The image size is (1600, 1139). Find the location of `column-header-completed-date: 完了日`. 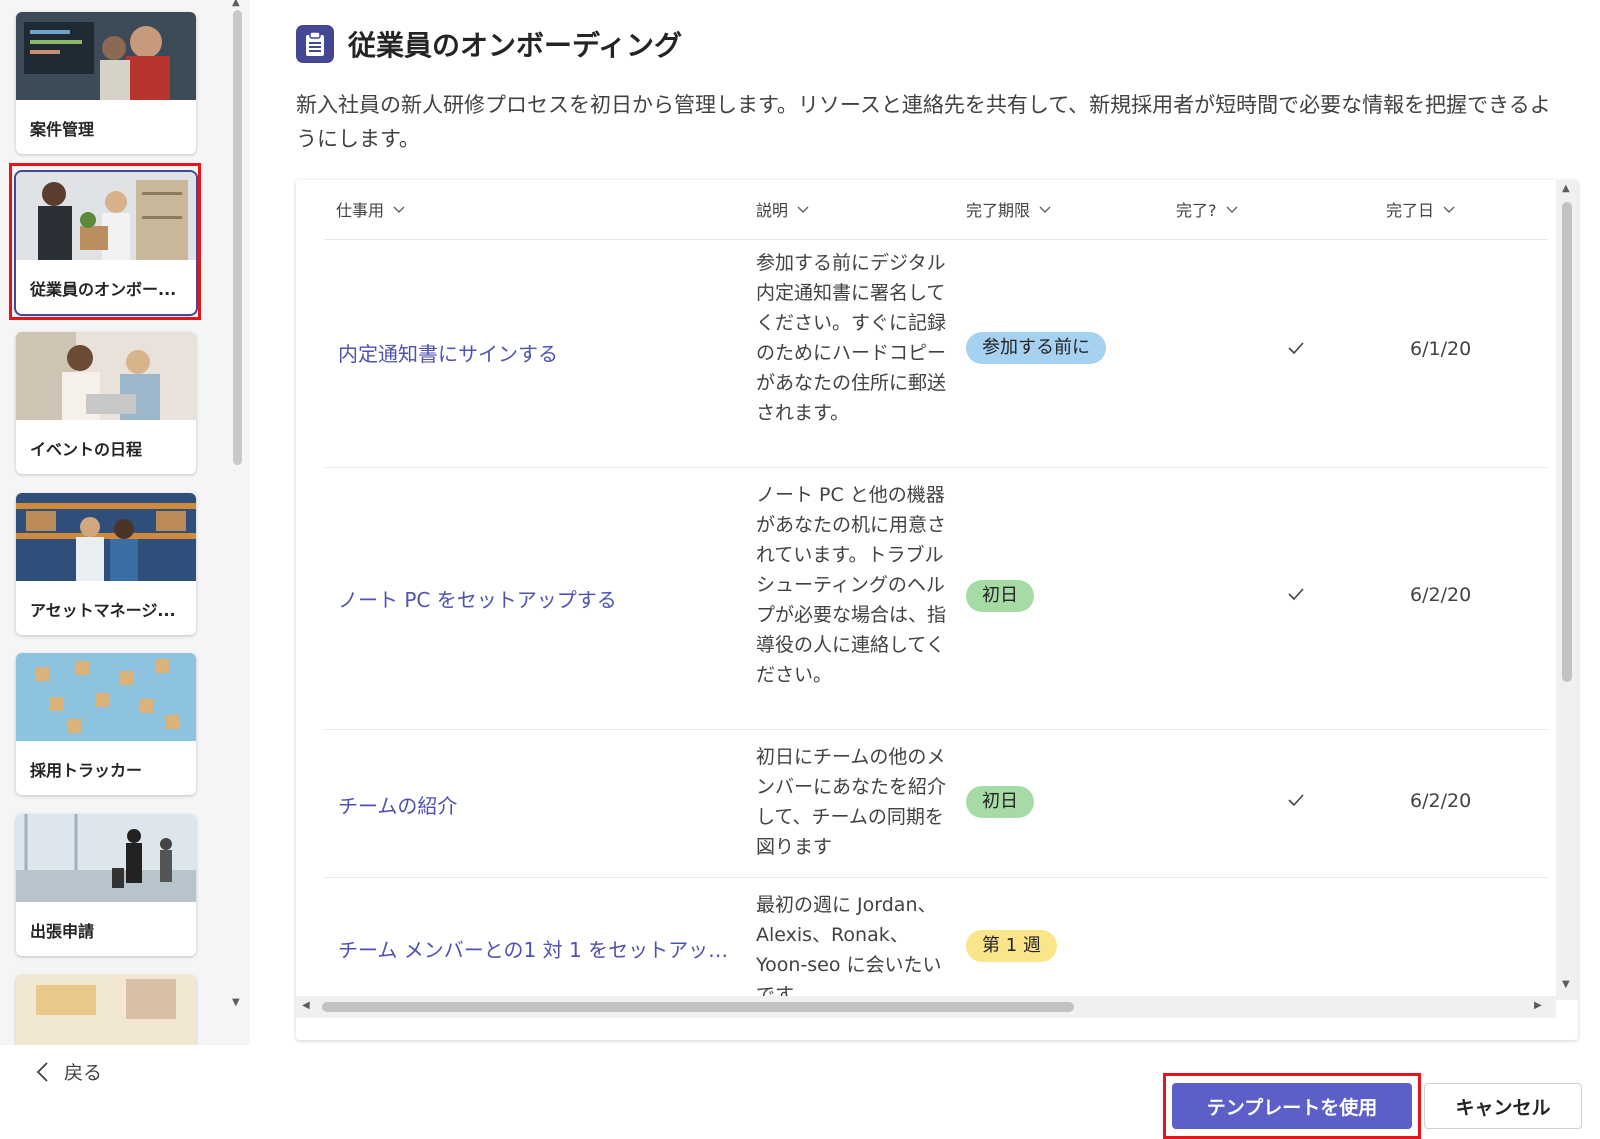

column-header-completed-date: 完了日 is located at coordinates (1421, 209).